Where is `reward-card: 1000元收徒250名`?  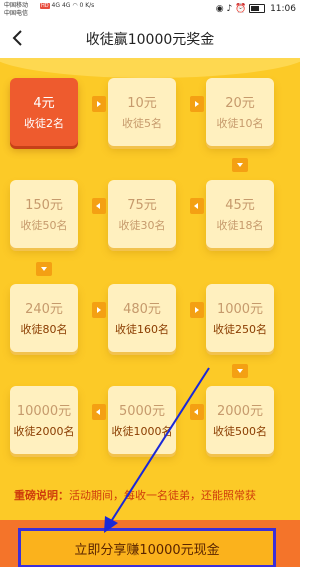 reward-card: 1000元收徒250名 is located at coordinates (240, 318).